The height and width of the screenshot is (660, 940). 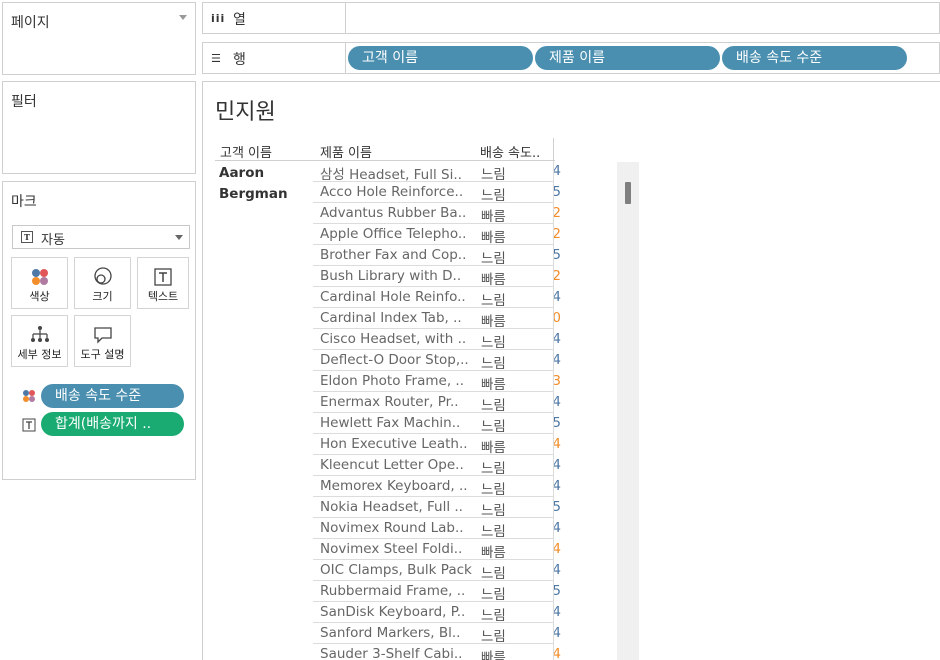 What do you see at coordinates (627, 58) in the screenshot?
I see `row-pill-product-name: 제품 이름` at bounding box center [627, 58].